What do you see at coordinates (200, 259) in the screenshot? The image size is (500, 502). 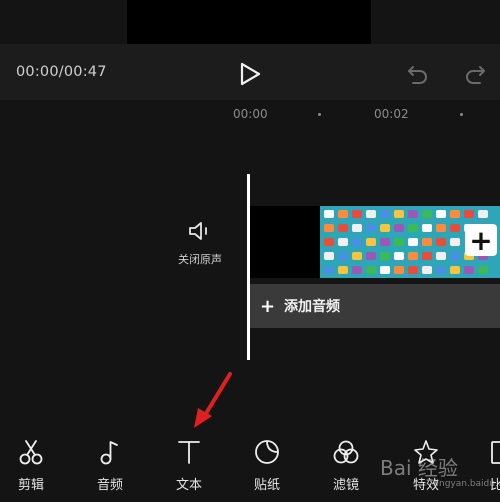 I see `mute-label: 关闭原声` at bounding box center [200, 259].